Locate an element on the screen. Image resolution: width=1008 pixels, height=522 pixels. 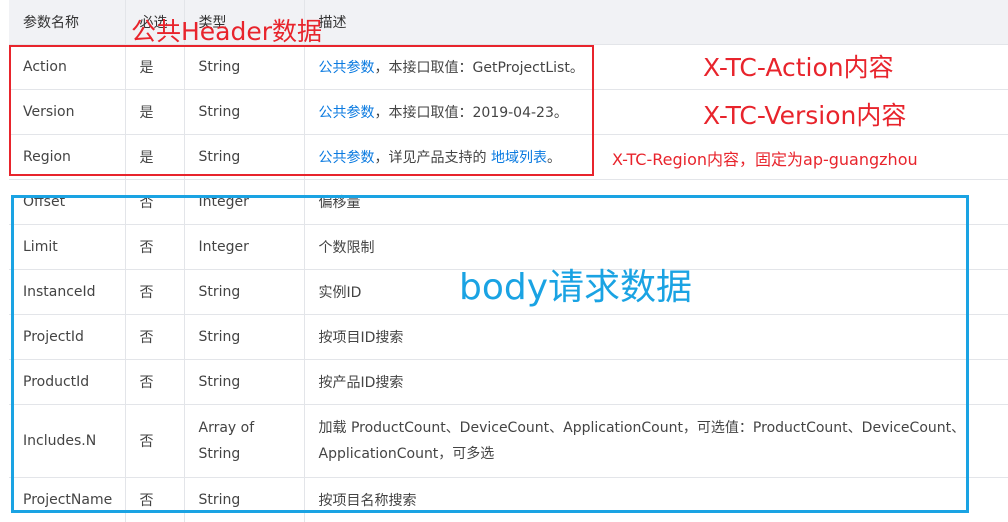
action-annotation: X-TC-Action内容 is located at coordinates (798, 66).